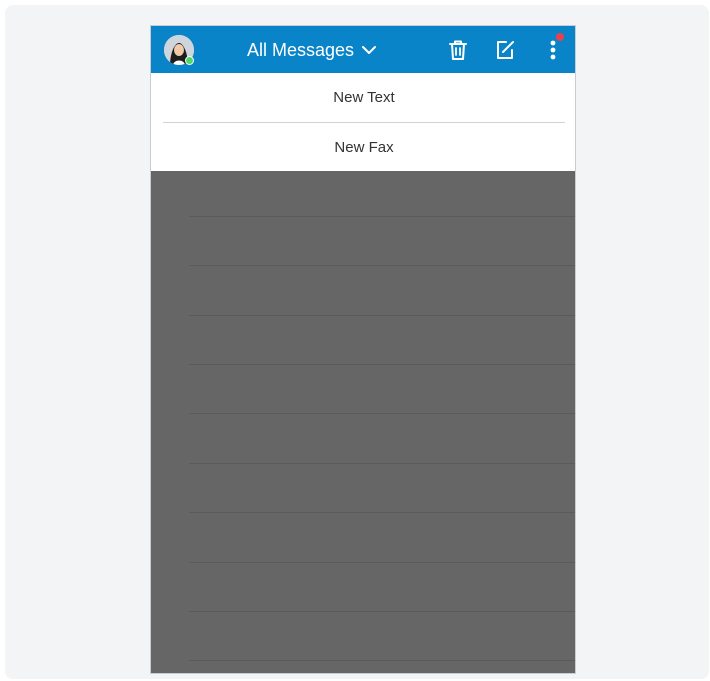  What do you see at coordinates (179, 50) in the screenshot?
I see `user-avatar-button` at bounding box center [179, 50].